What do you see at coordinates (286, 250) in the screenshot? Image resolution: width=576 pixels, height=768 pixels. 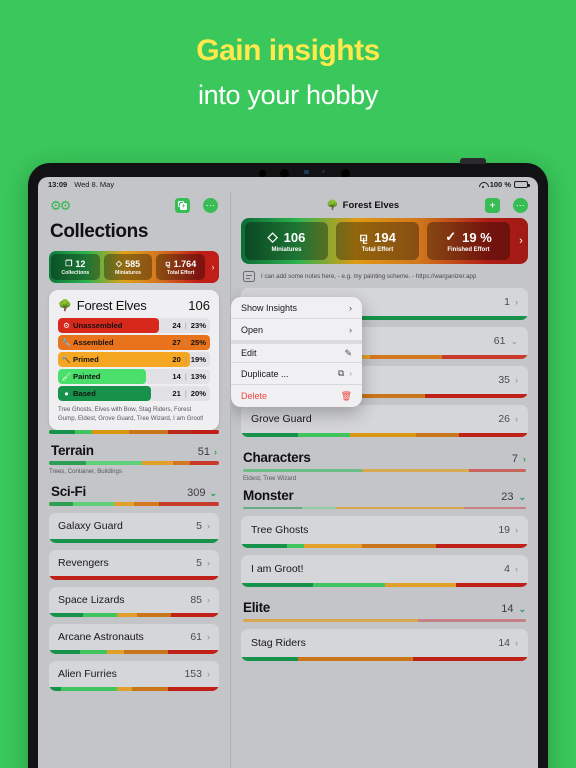 I see `stat-label: Miniatures` at bounding box center [286, 250].